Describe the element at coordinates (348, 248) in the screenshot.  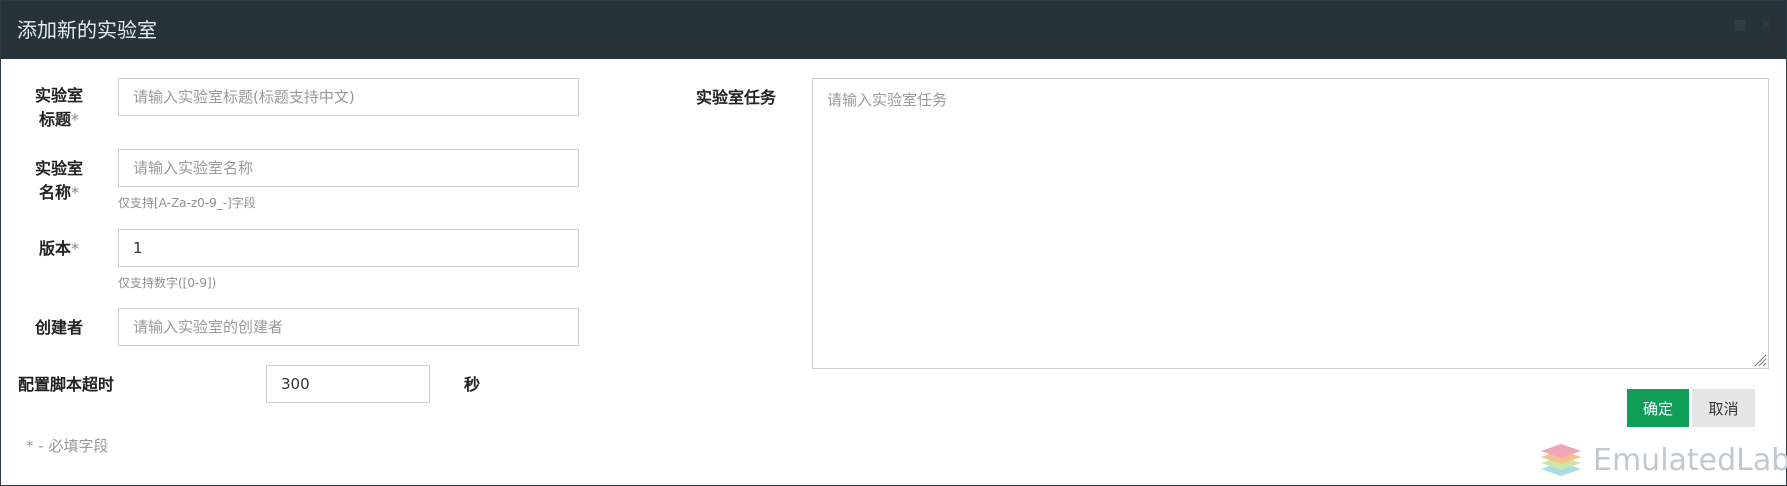
I see `version-input` at that location.